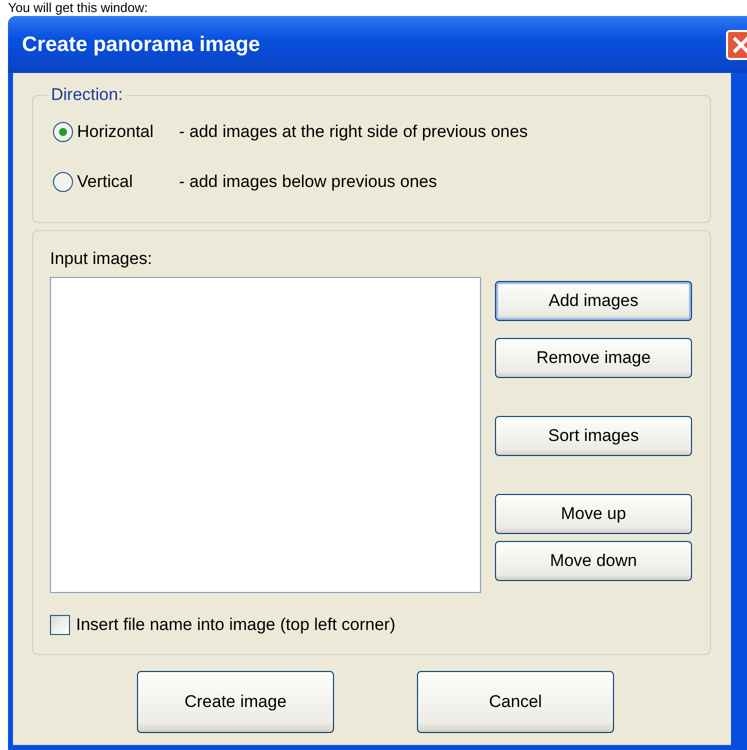 This screenshot has width=747, height=750. Describe the element at coordinates (102, 259) in the screenshot. I see `list-label: Input images:` at that location.